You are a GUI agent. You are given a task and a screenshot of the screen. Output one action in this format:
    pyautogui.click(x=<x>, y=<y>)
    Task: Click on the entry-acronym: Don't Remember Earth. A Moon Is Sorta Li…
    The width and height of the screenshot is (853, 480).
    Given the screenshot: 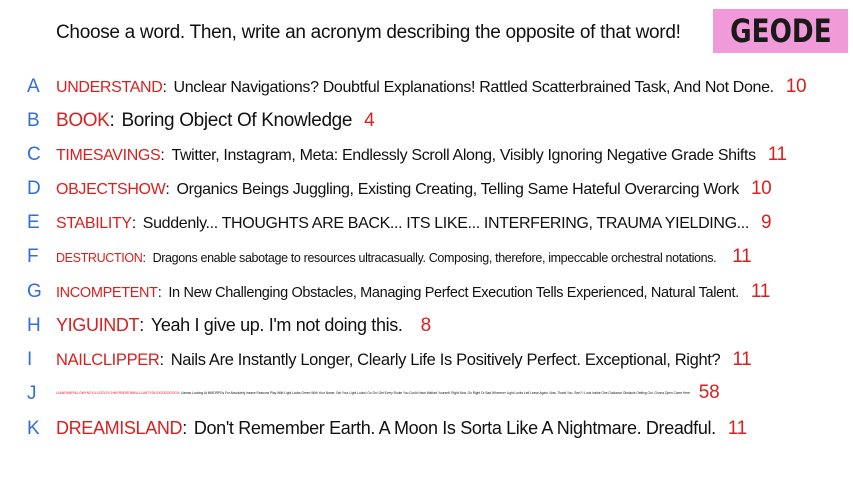 What is the action you would take?
    pyautogui.click(x=454, y=428)
    